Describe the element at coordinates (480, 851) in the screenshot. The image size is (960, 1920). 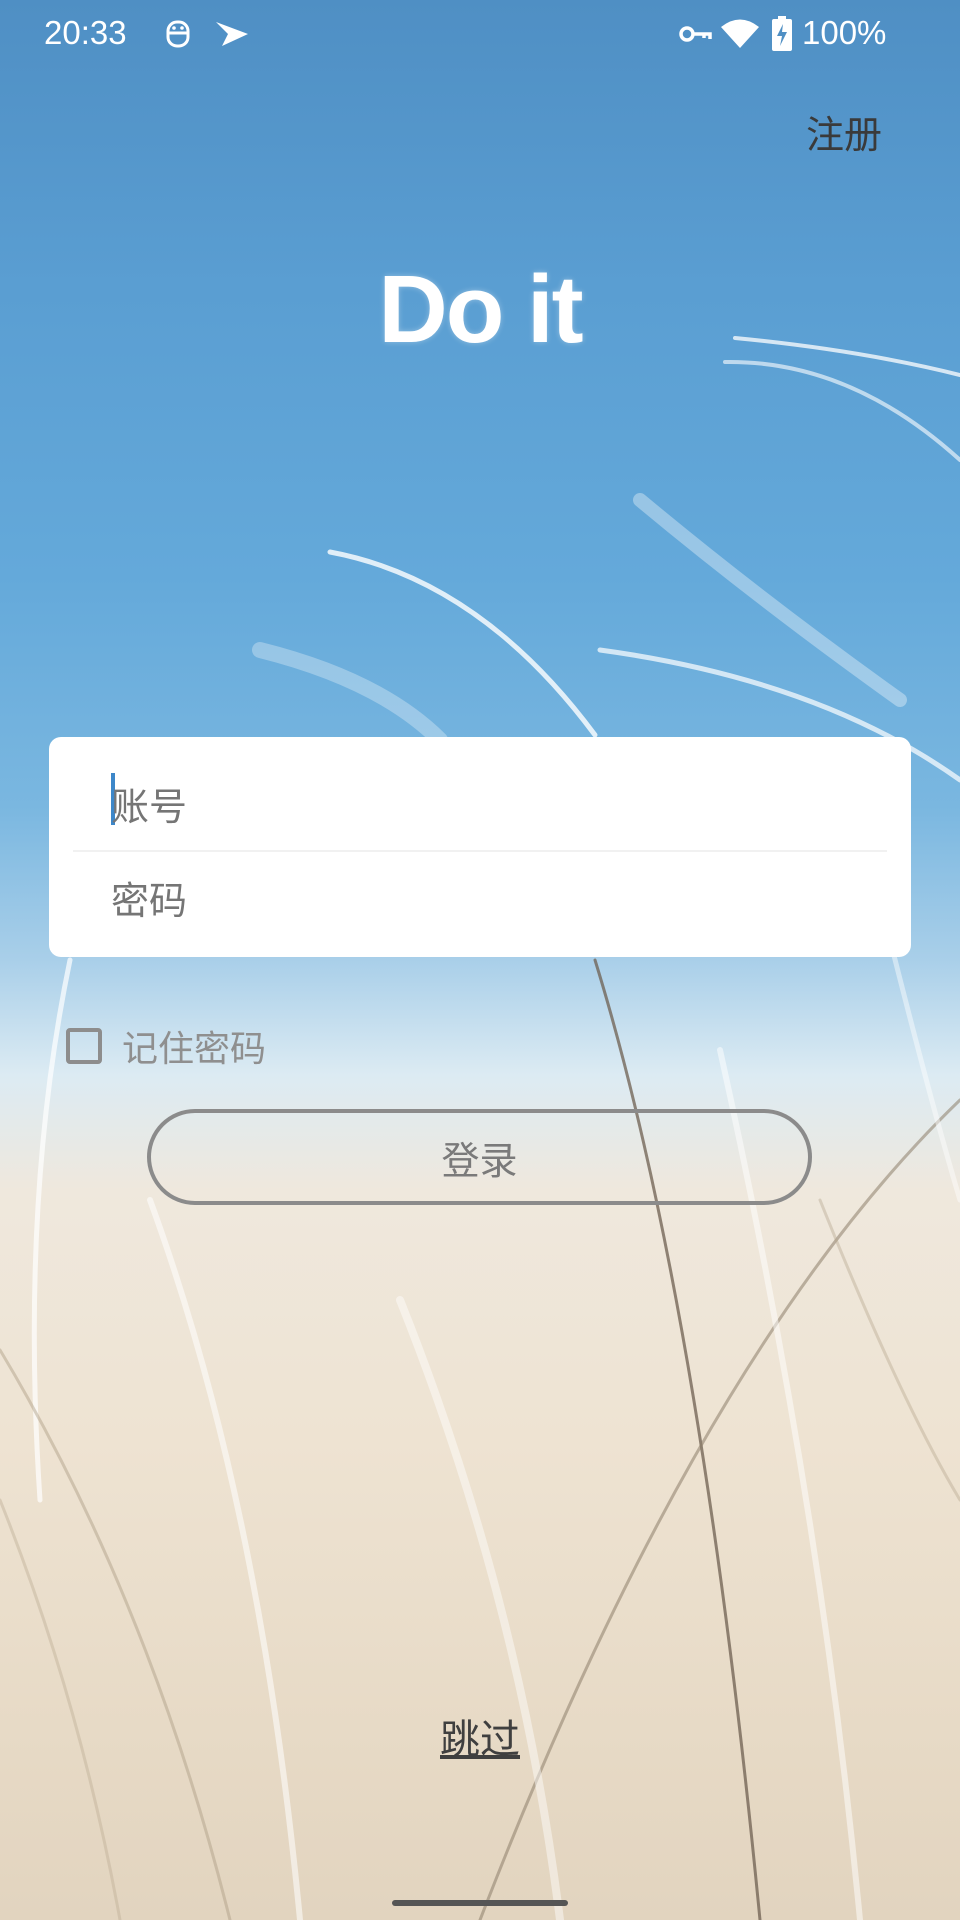
I see `field-divider` at that location.